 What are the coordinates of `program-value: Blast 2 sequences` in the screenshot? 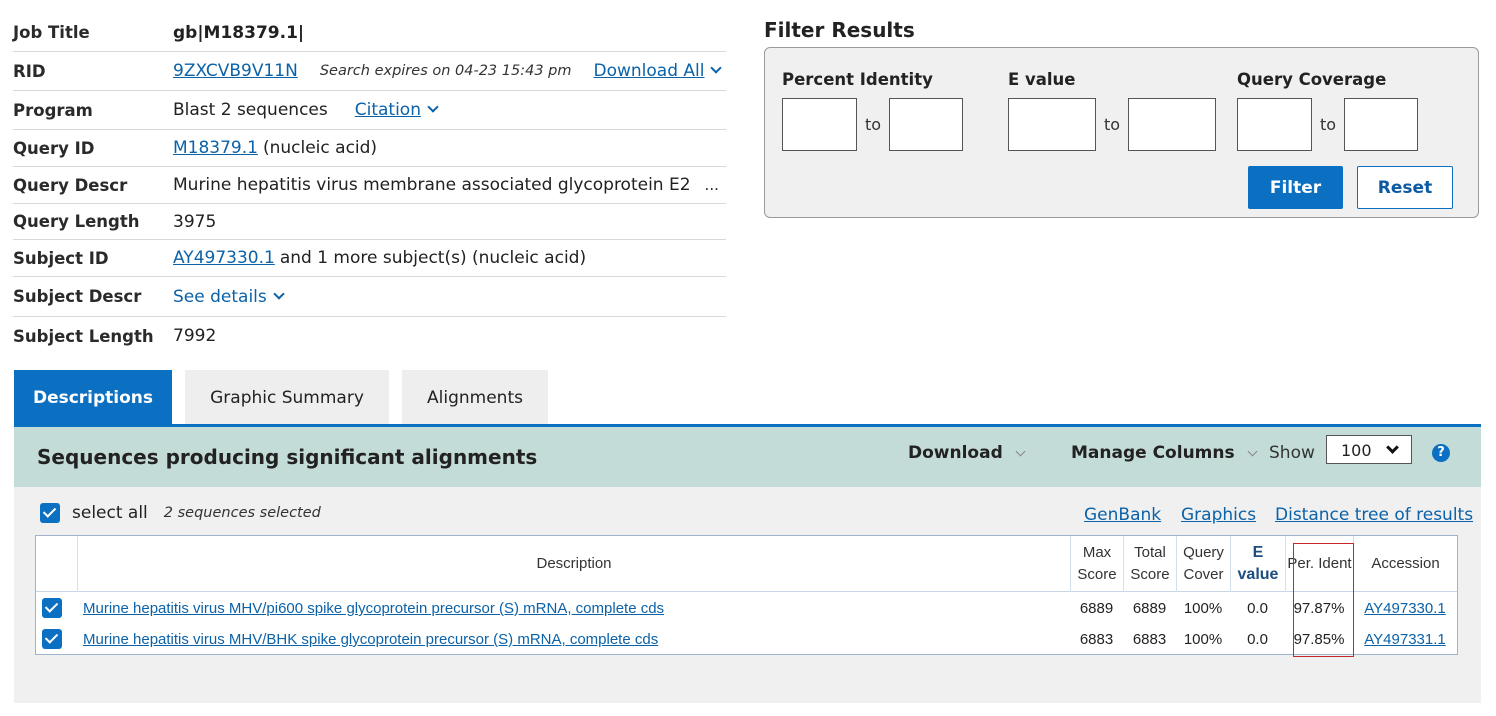 It's located at (250, 110).